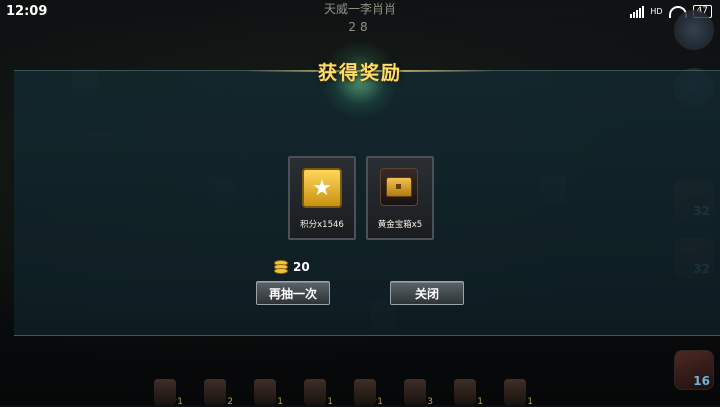 The image size is (720, 407). What do you see at coordinates (322, 188) in the screenshot?
I see `star-icon: ★` at bounding box center [322, 188].